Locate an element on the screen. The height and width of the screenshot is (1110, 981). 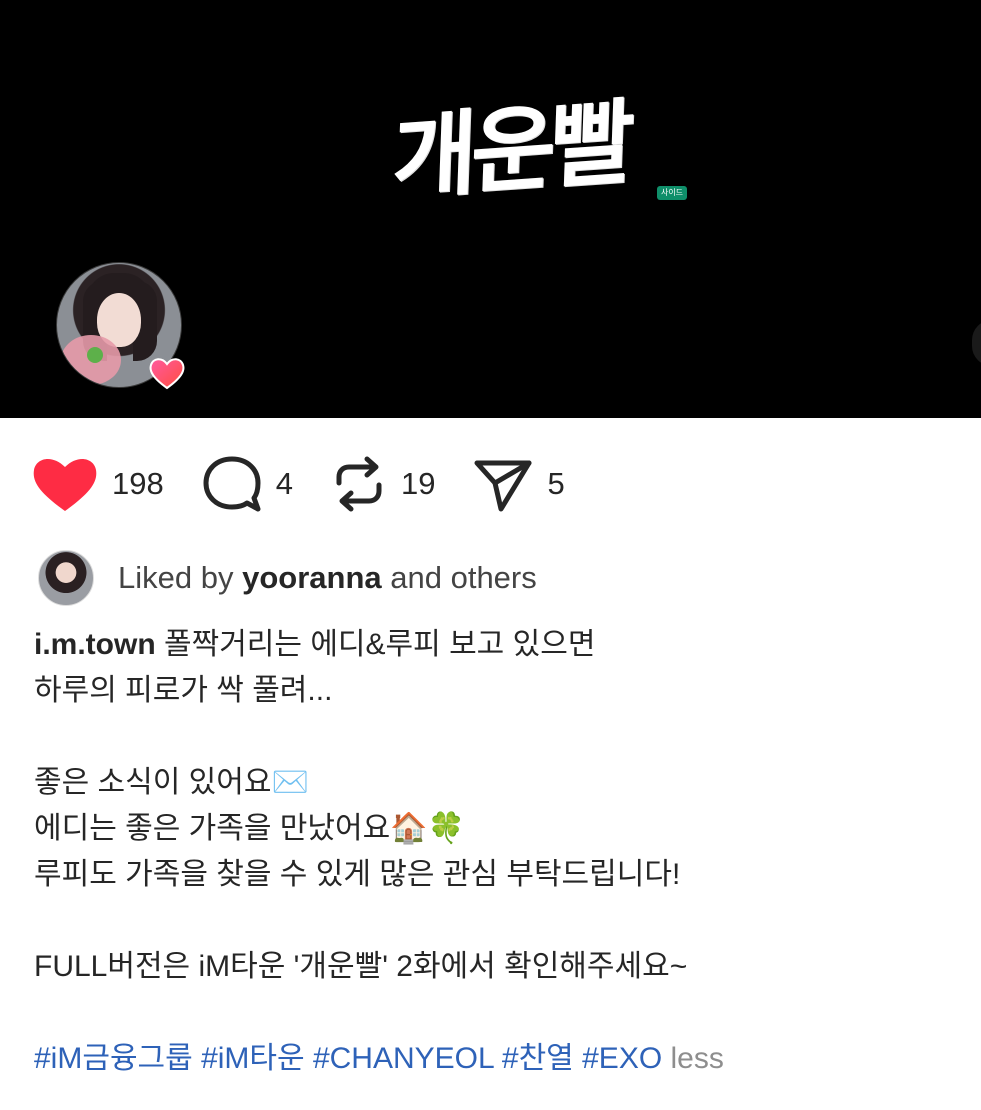
liked-by-avatar is located at coordinates (66, 578).